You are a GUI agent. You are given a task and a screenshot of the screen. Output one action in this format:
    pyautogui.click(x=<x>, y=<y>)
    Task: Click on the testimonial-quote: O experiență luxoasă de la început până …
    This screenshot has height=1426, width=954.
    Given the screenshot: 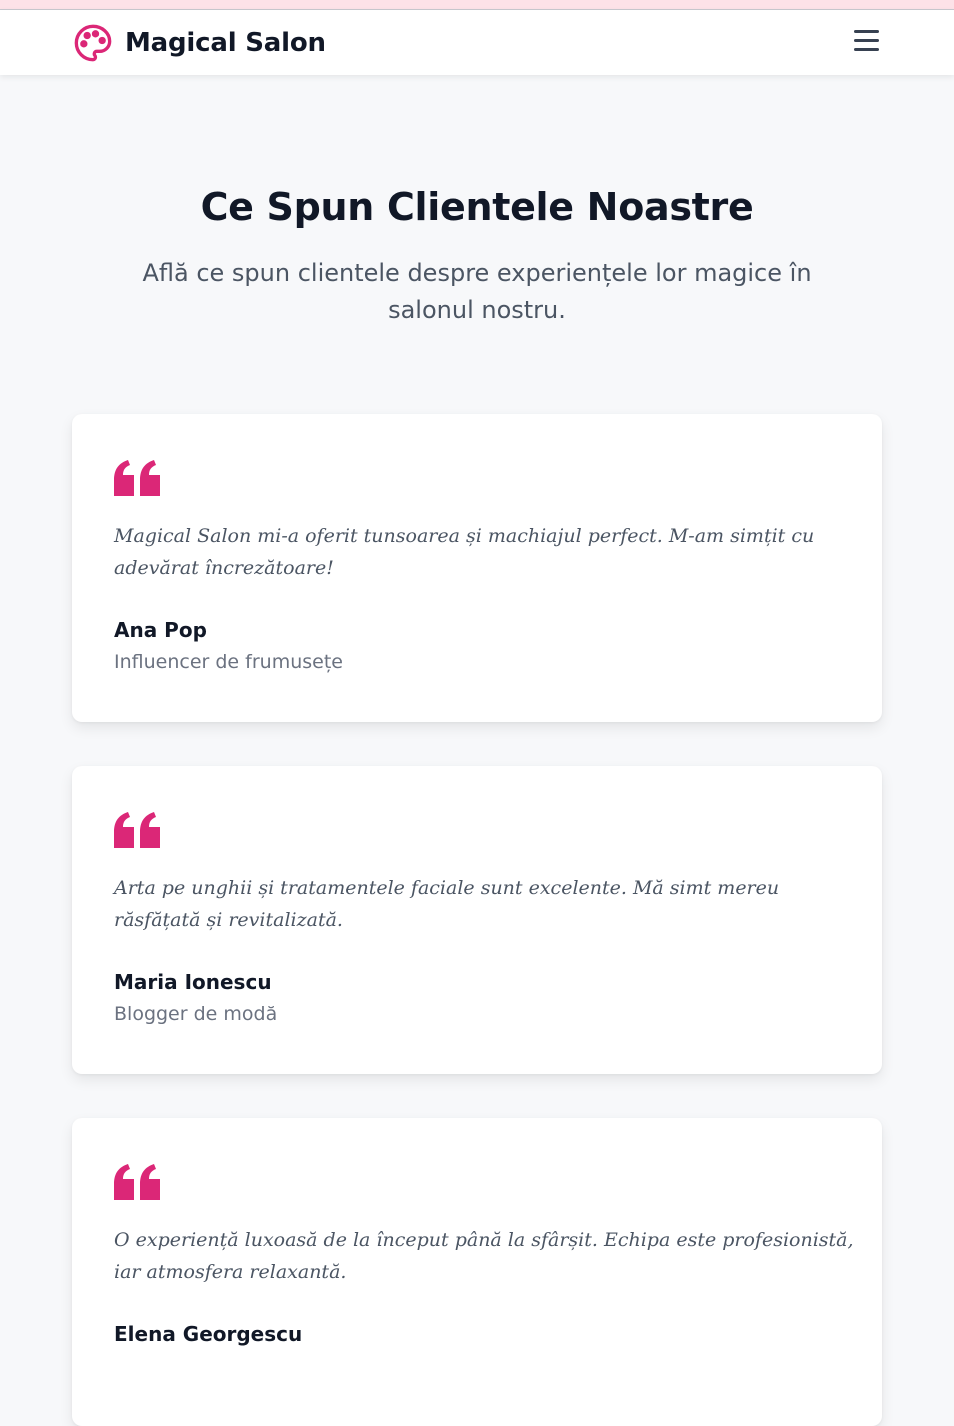 What is the action you would take?
    pyautogui.click(x=484, y=1256)
    